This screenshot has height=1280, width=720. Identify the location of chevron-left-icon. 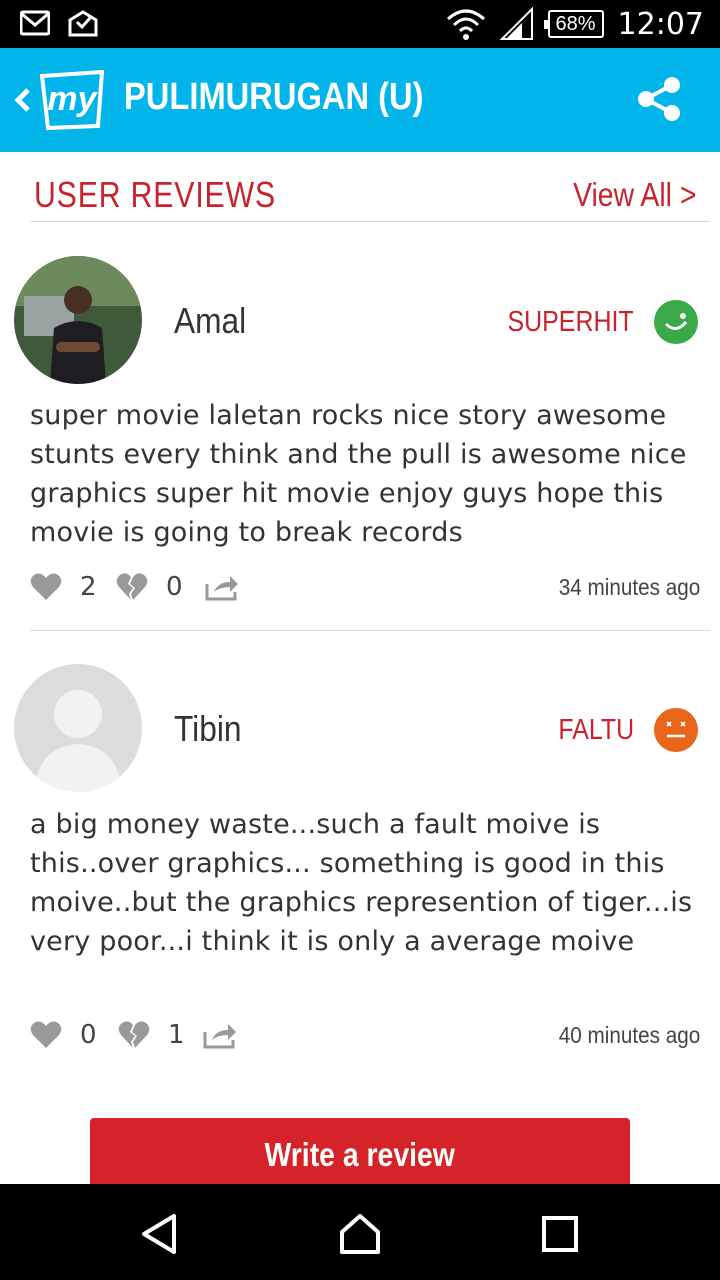
(22, 100).